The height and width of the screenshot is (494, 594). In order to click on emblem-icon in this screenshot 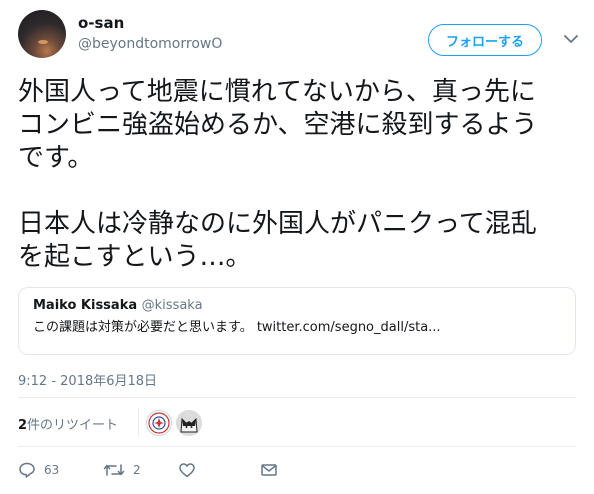, I will do `click(159, 423)`.